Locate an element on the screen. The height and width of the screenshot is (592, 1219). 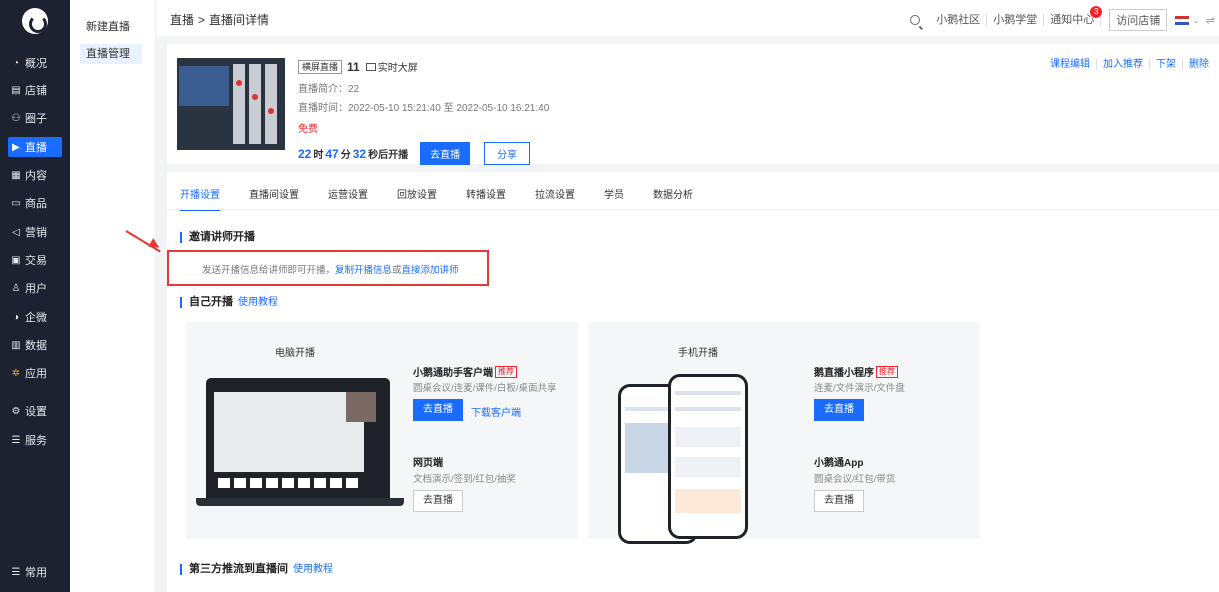
add-lecturer-link: 直接添加讲师 is located at coordinates (430, 270).